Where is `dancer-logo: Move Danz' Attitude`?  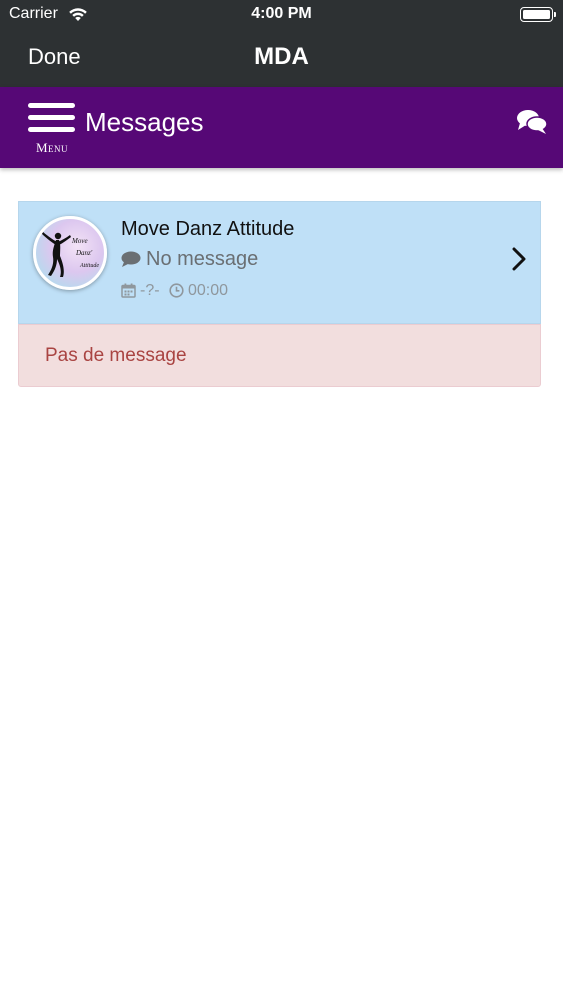 dancer-logo: Move Danz' Attitude is located at coordinates (69, 253).